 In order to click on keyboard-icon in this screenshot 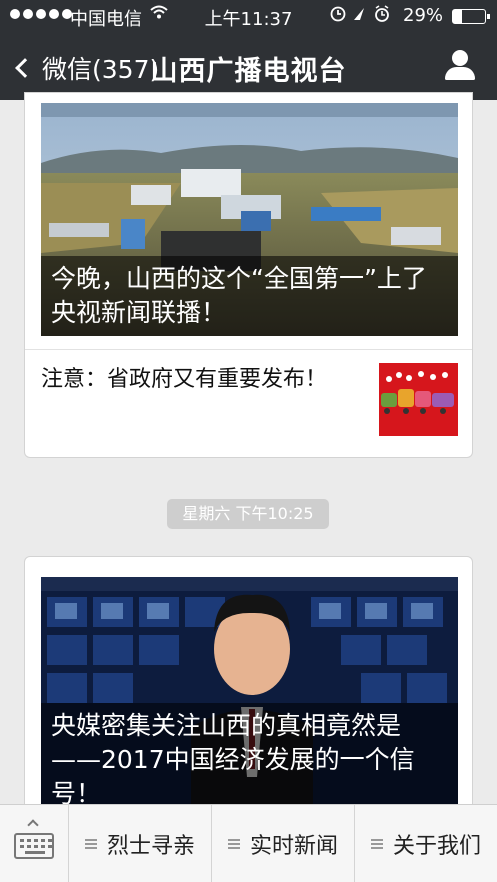, I will do `click(34, 843)`.